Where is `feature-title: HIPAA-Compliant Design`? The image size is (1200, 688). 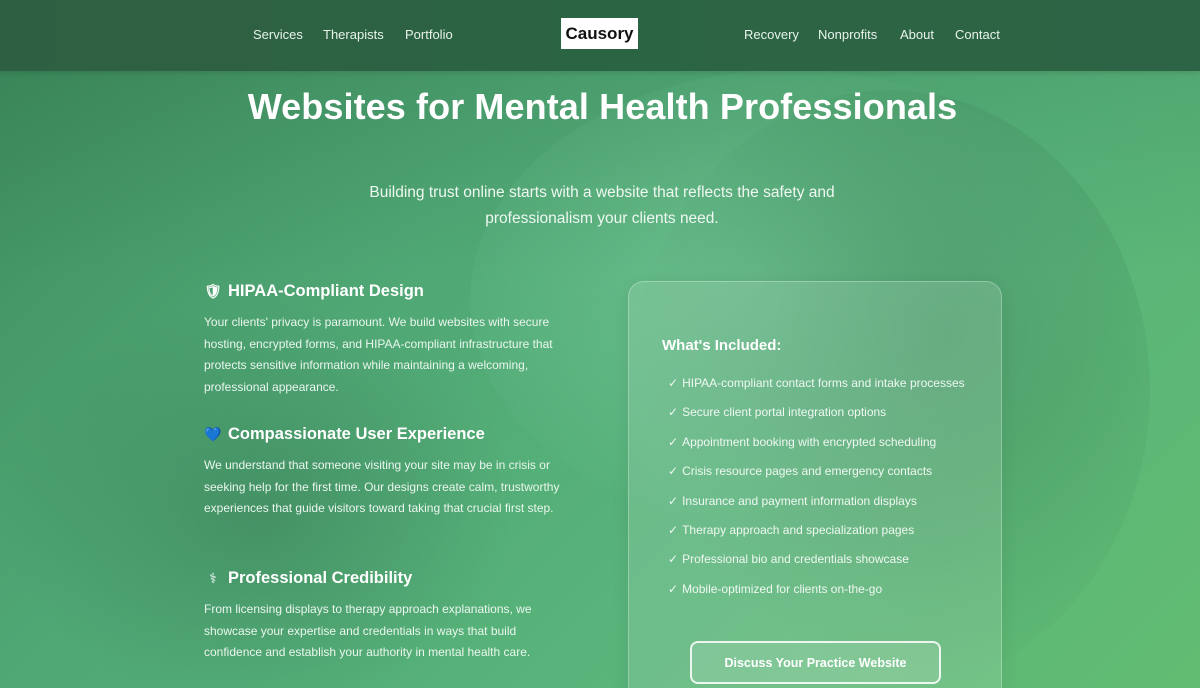 feature-title: HIPAA-Compliant Design is located at coordinates (326, 291).